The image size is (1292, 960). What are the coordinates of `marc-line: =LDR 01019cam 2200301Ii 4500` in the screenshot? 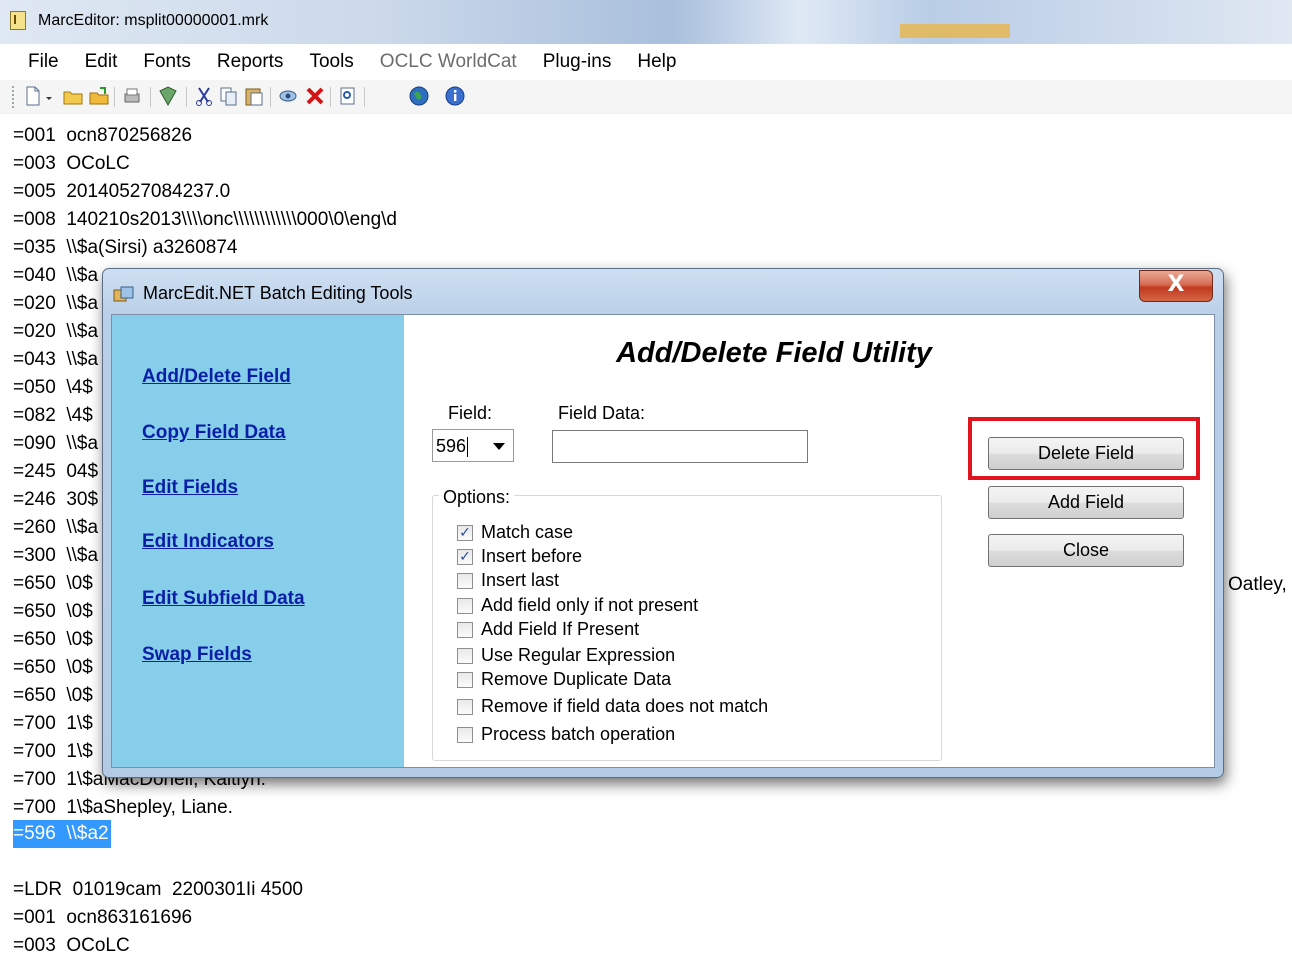 It's located at (158, 889).